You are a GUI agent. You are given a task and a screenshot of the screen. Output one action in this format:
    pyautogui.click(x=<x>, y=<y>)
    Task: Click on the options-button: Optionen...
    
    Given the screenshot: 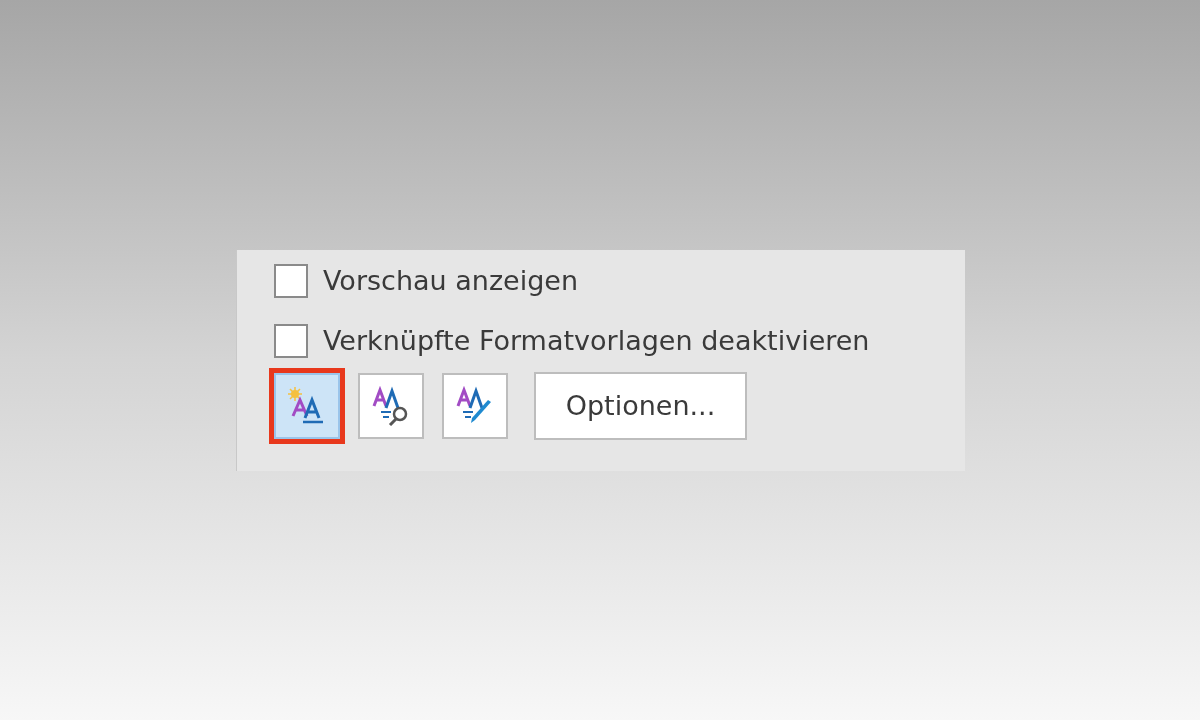 What is the action you would take?
    pyautogui.click(x=640, y=406)
    